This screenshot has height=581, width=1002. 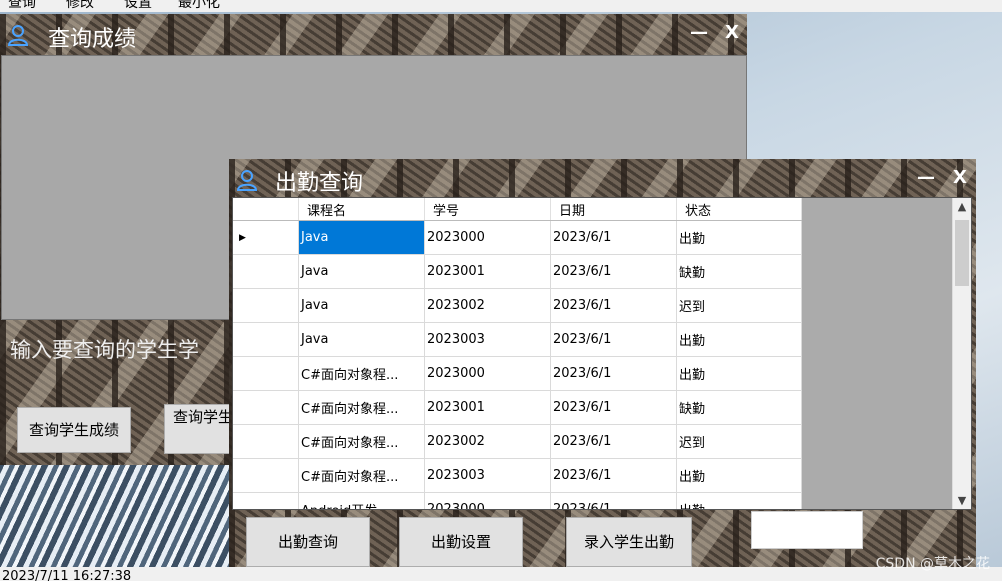 I want to click on score-window-titlebar: 查询成绩 — X, so click(x=373, y=34).